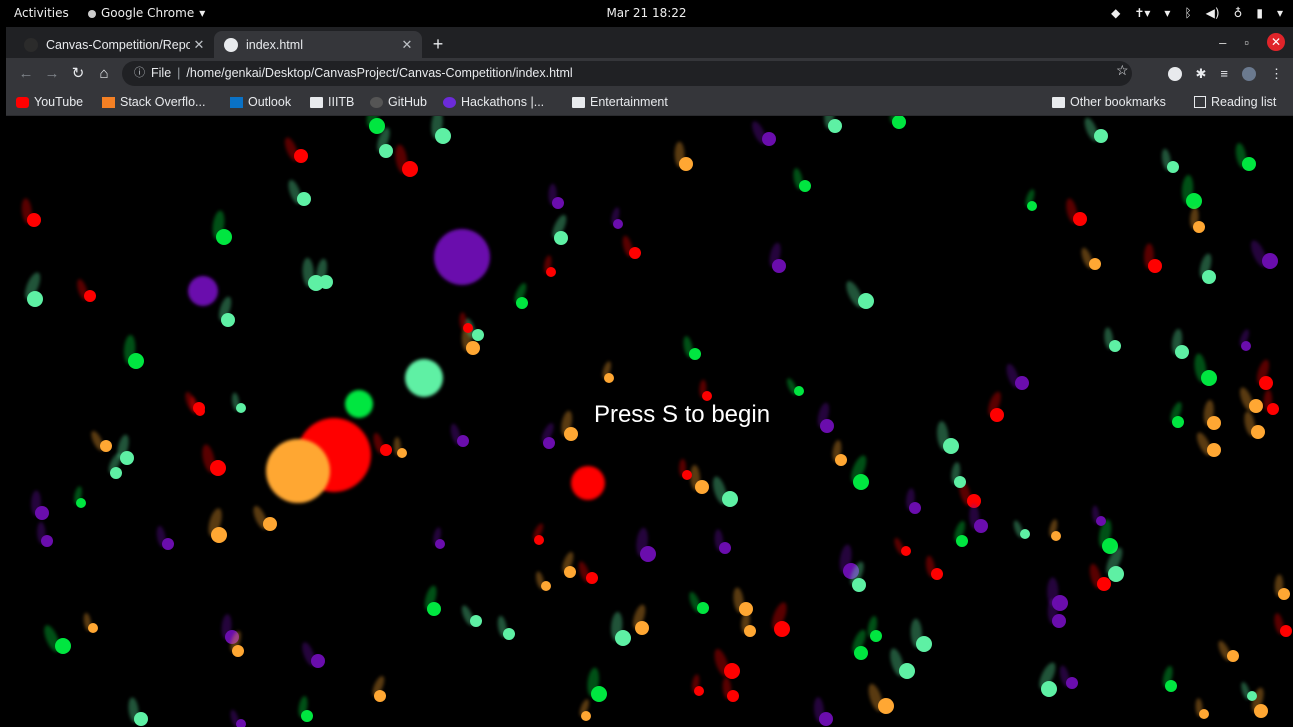  I want to click on other-bookmarks: Other bookmarks, so click(1109, 102).